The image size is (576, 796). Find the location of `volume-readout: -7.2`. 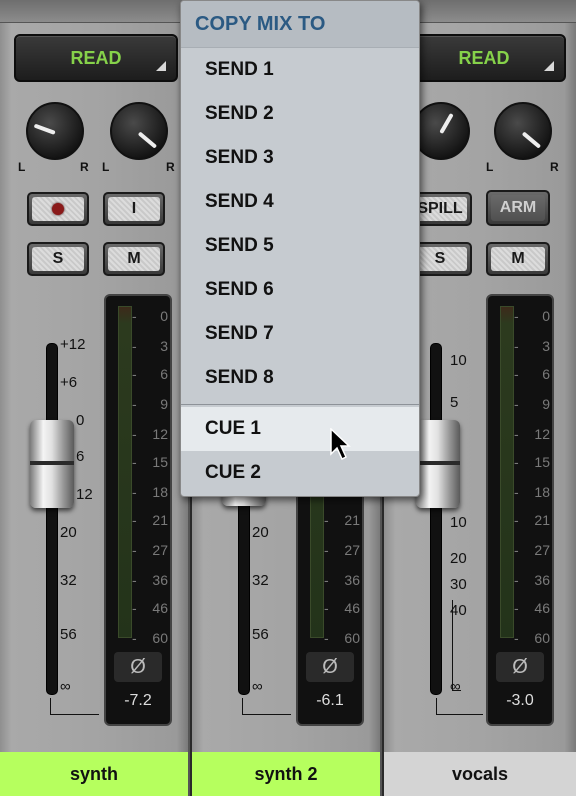

volume-readout: -7.2 is located at coordinates (138, 701).